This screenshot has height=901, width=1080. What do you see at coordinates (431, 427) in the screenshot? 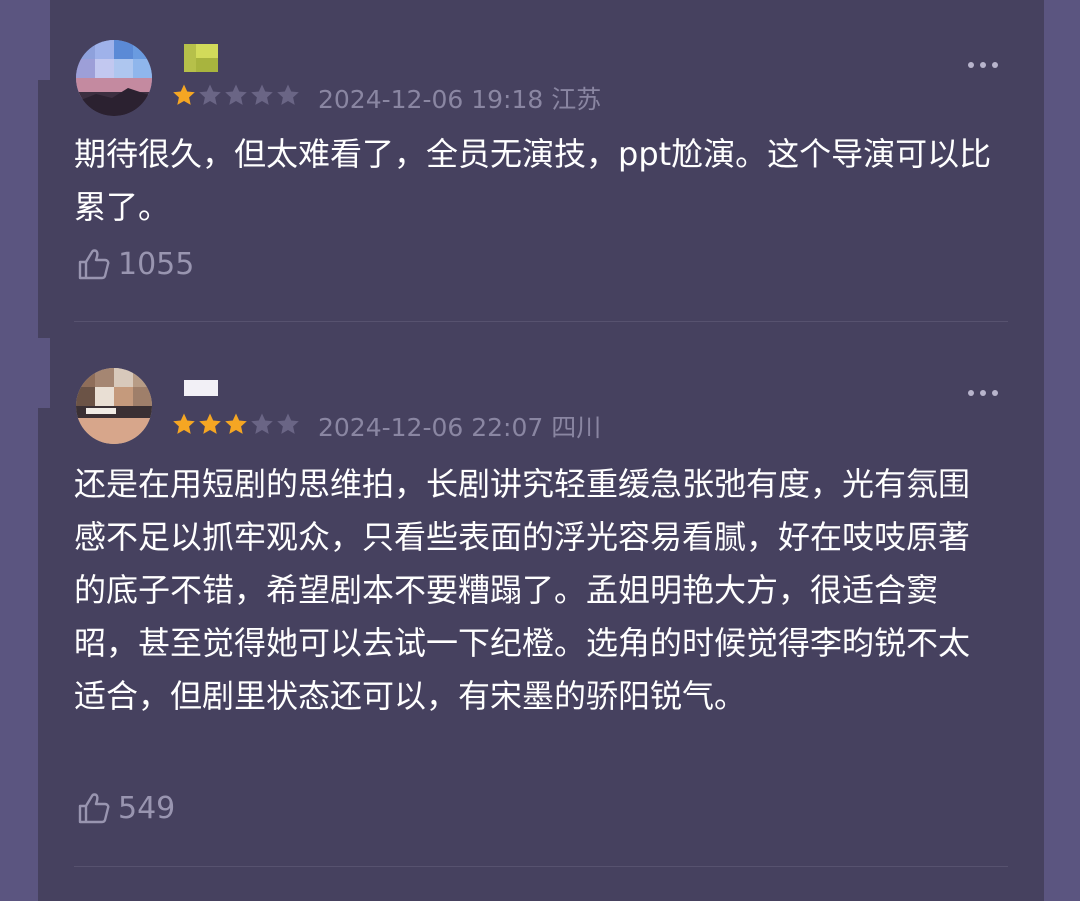
I see `review-datetime: 2024-12-06 22:07` at bounding box center [431, 427].